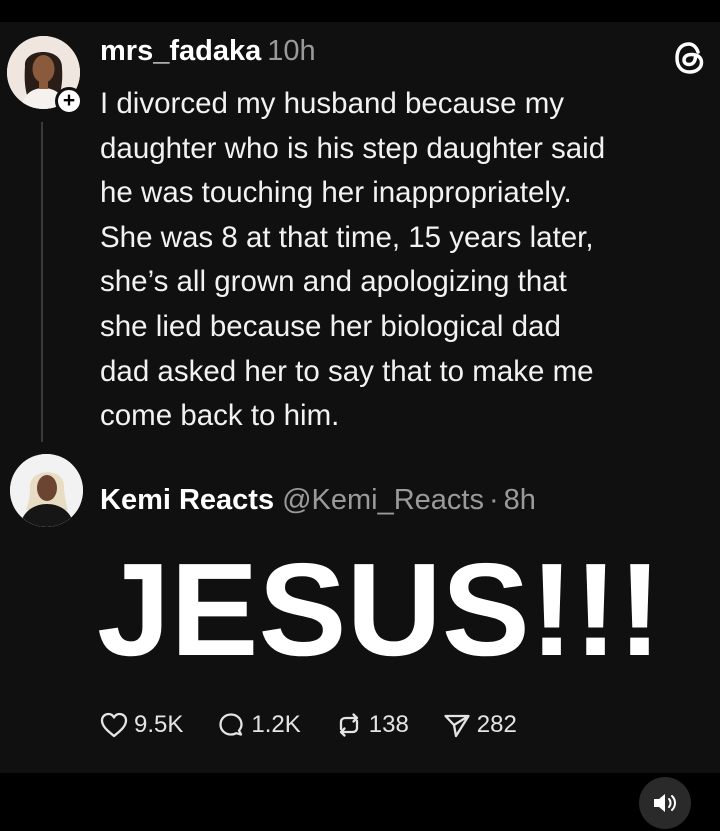 Image resolution: width=720 pixels, height=831 pixels. I want to click on like-button: 9.5K, so click(140, 725).